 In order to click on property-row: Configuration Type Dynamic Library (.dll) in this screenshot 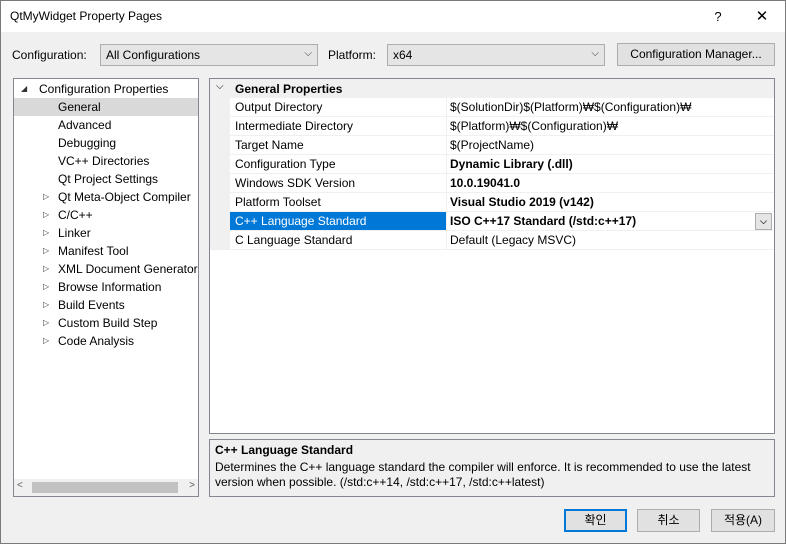, I will do `click(492, 164)`.